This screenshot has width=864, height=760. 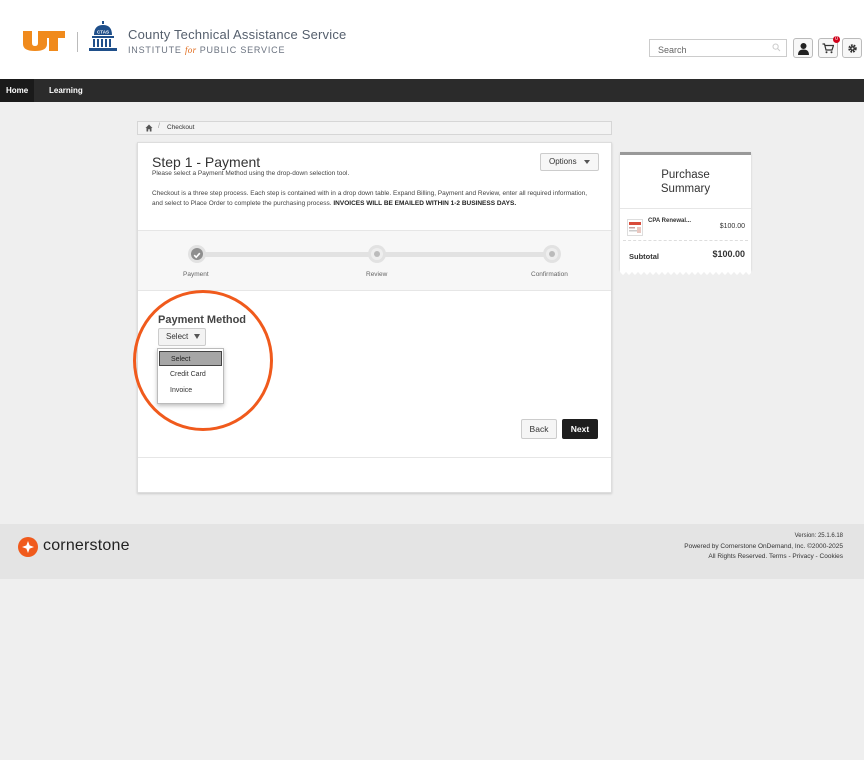 I want to click on gear-icon, so click(x=852, y=48).